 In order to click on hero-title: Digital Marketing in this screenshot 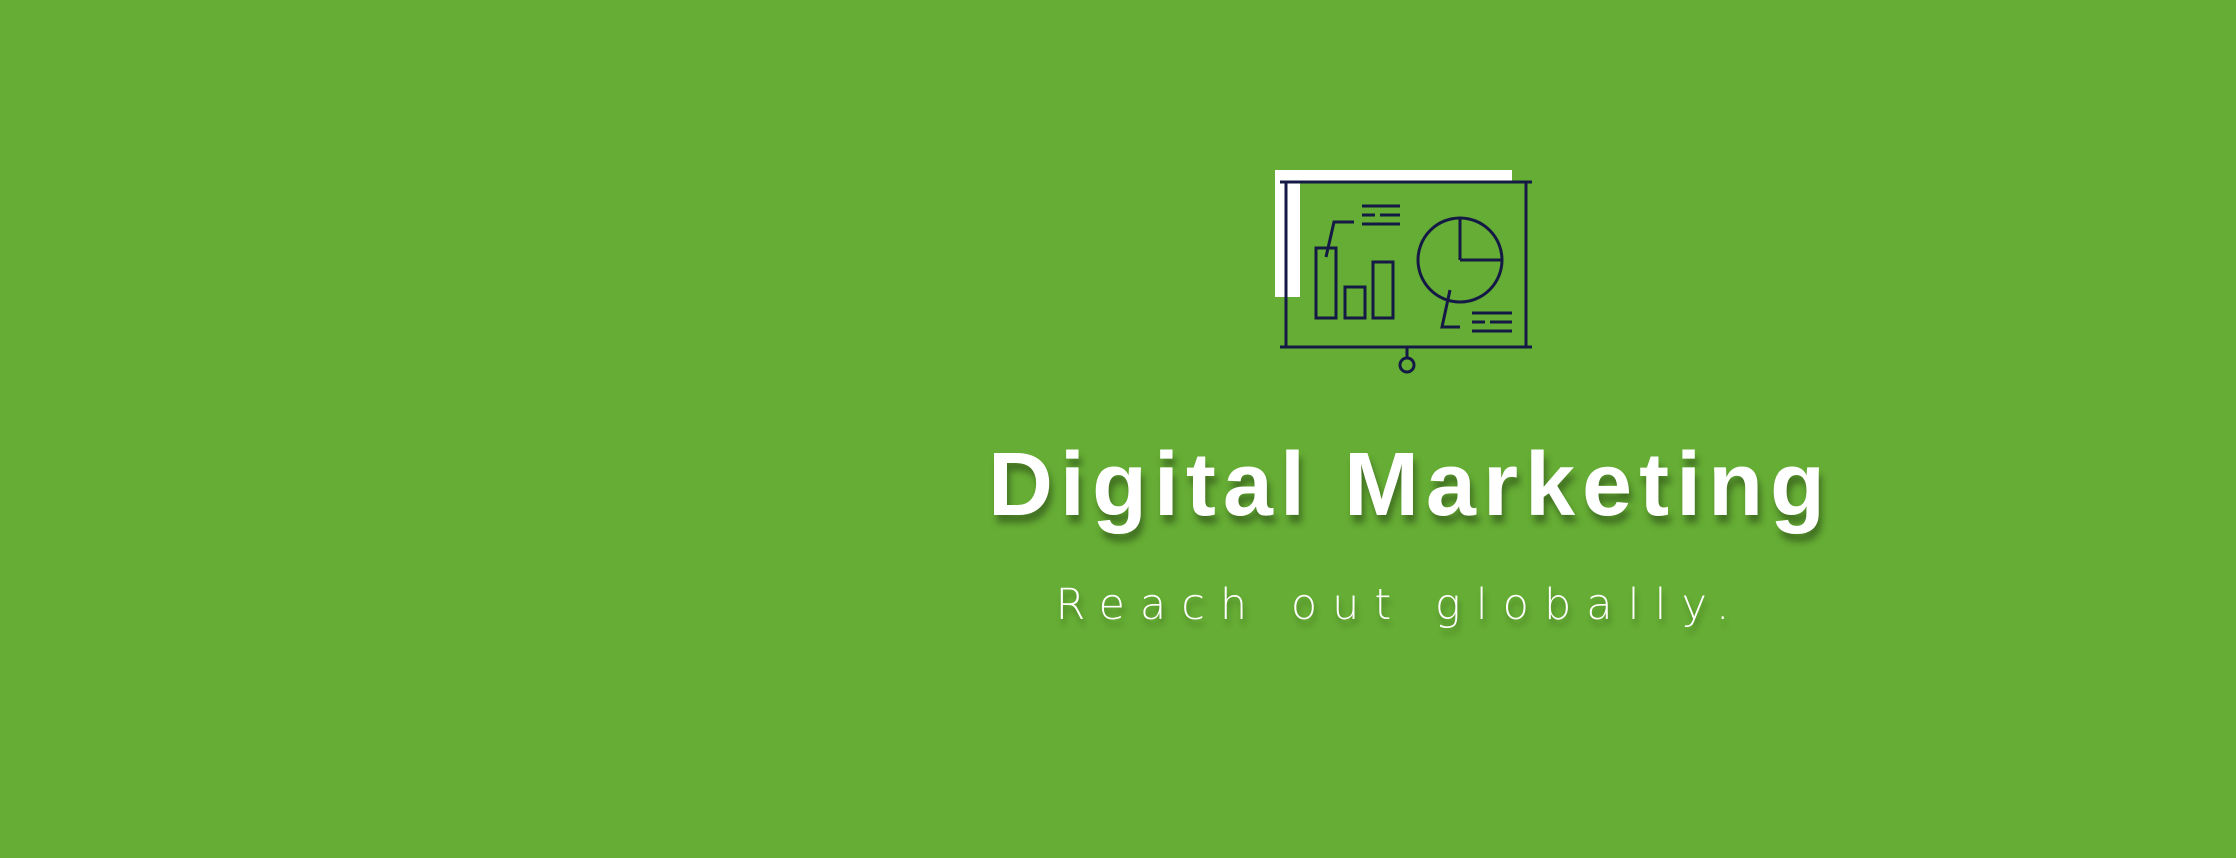, I will do `click(1410, 485)`.